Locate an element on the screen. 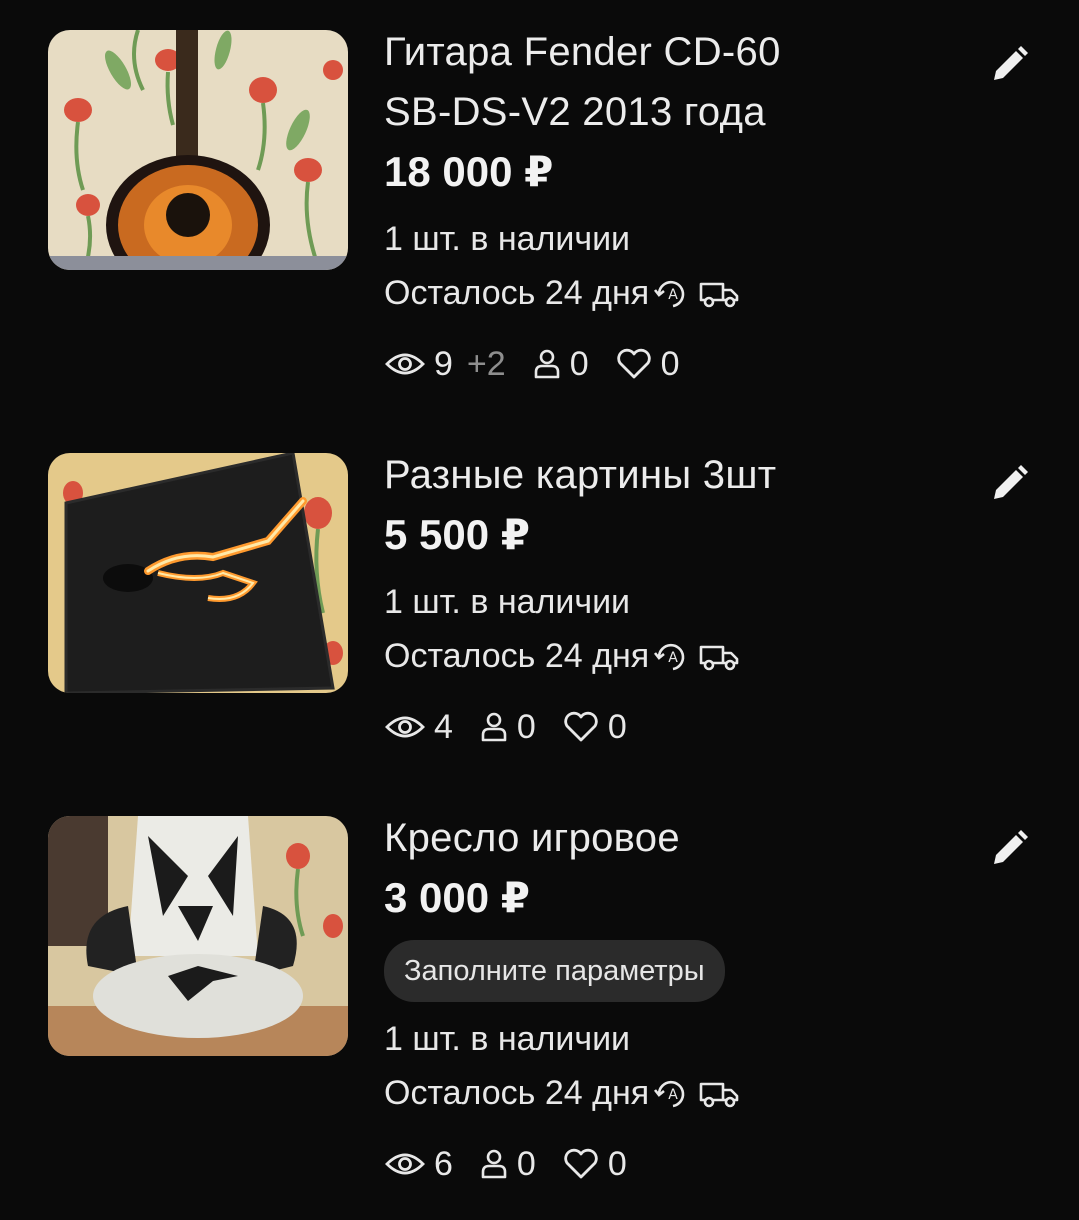 The height and width of the screenshot is (1220, 1079). views-stat: 9 +2 is located at coordinates (445, 364).